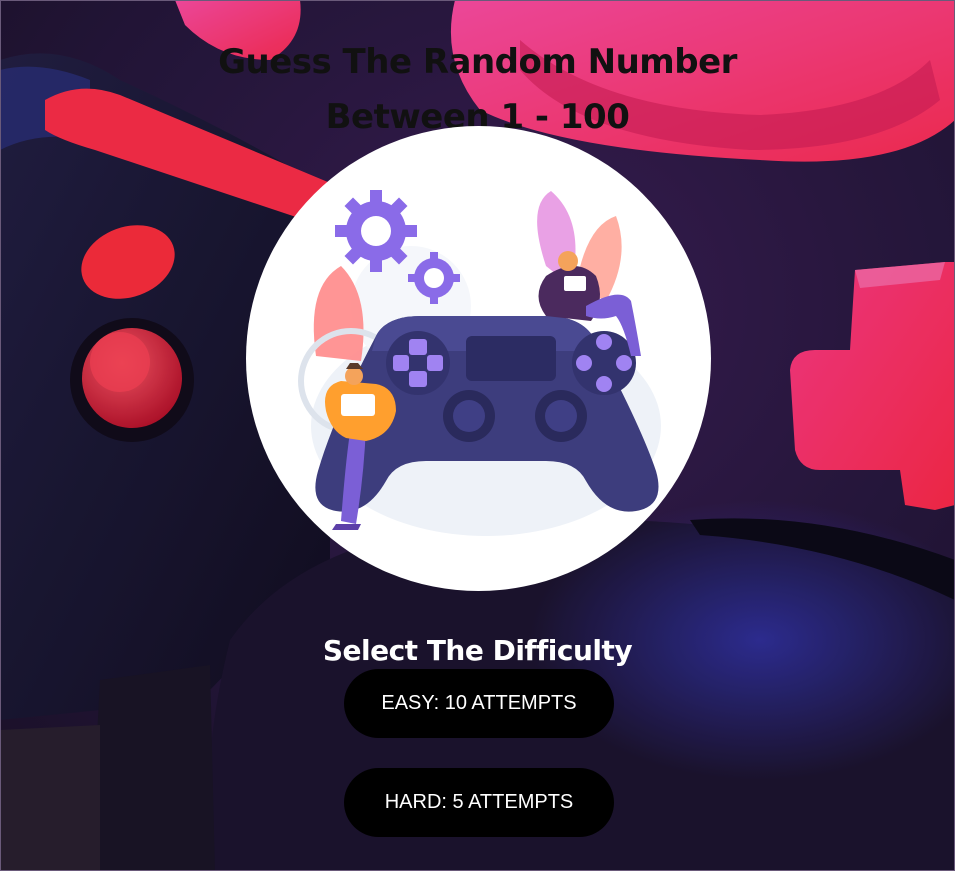 Image resolution: width=955 pixels, height=871 pixels. I want to click on easy-difficulty-button: EASY: 10 ATTEMPTS, so click(479, 703).